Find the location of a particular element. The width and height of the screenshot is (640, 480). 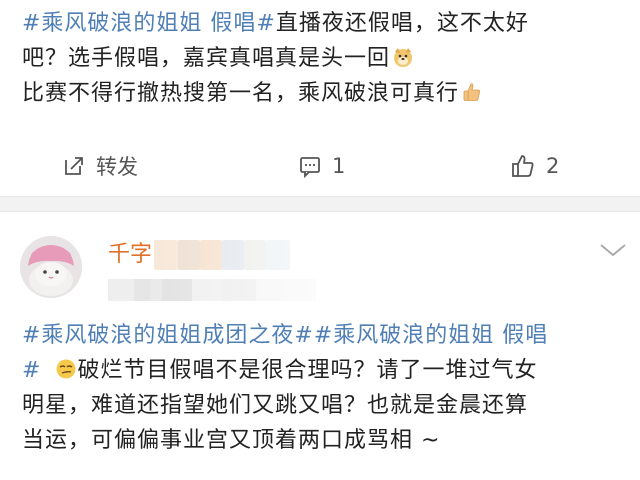

thumbs-up-emoji-icon is located at coordinates (472, 92).